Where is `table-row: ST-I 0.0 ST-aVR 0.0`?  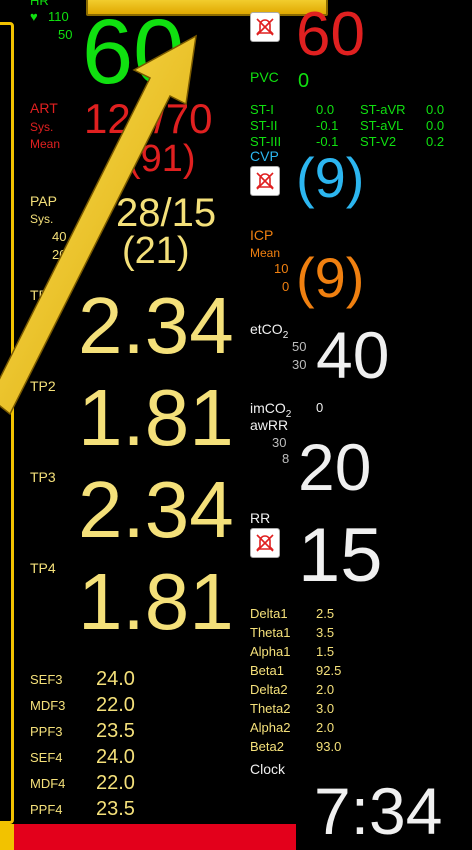
table-row: ST-I 0.0 ST-aVR 0.0 is located at coordinates (347, 109).